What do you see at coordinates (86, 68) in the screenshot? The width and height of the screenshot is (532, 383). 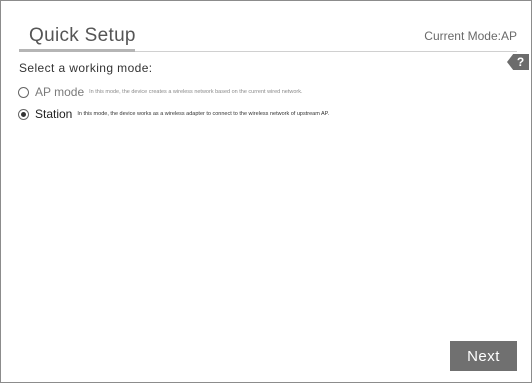 I see `mode-prompt: Select a working mode:` at bounding box center [86, 68].